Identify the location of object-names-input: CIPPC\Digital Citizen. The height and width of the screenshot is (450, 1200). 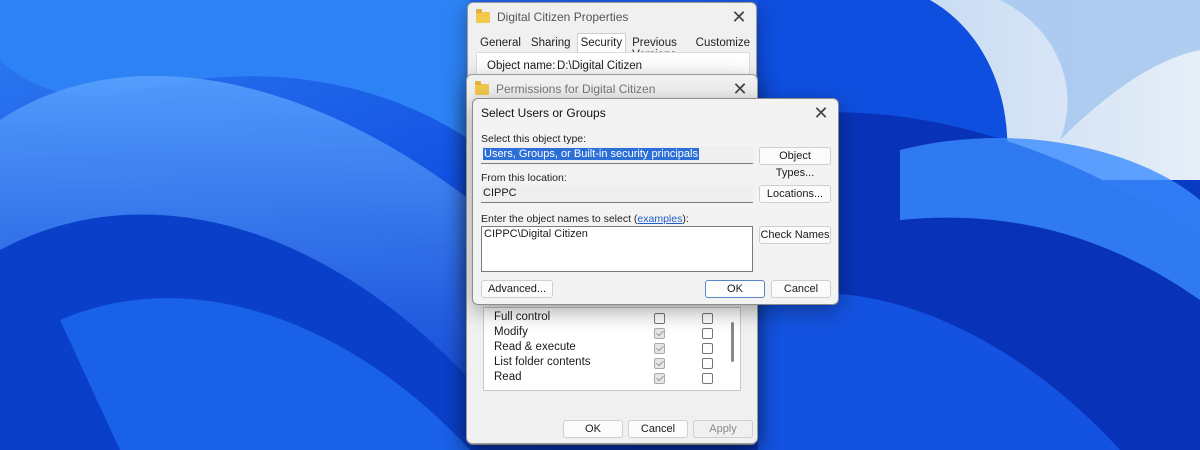
(617, 249).